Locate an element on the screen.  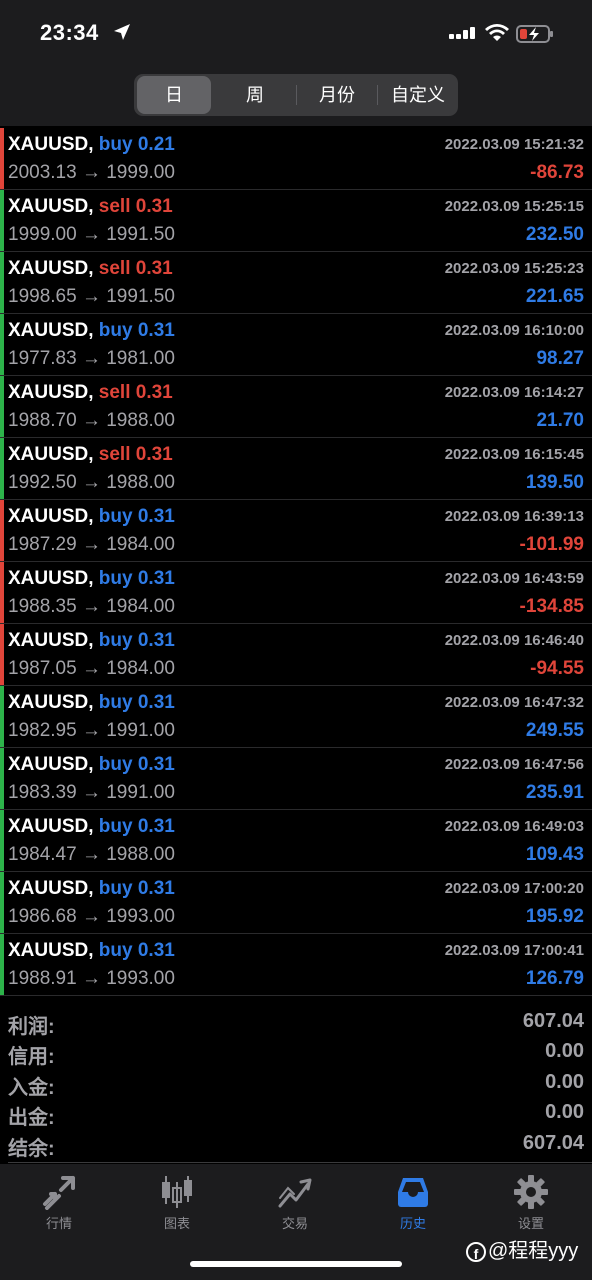
trade-prices: 1988.70 → 1988.00 is located at coordinates (91, 420).